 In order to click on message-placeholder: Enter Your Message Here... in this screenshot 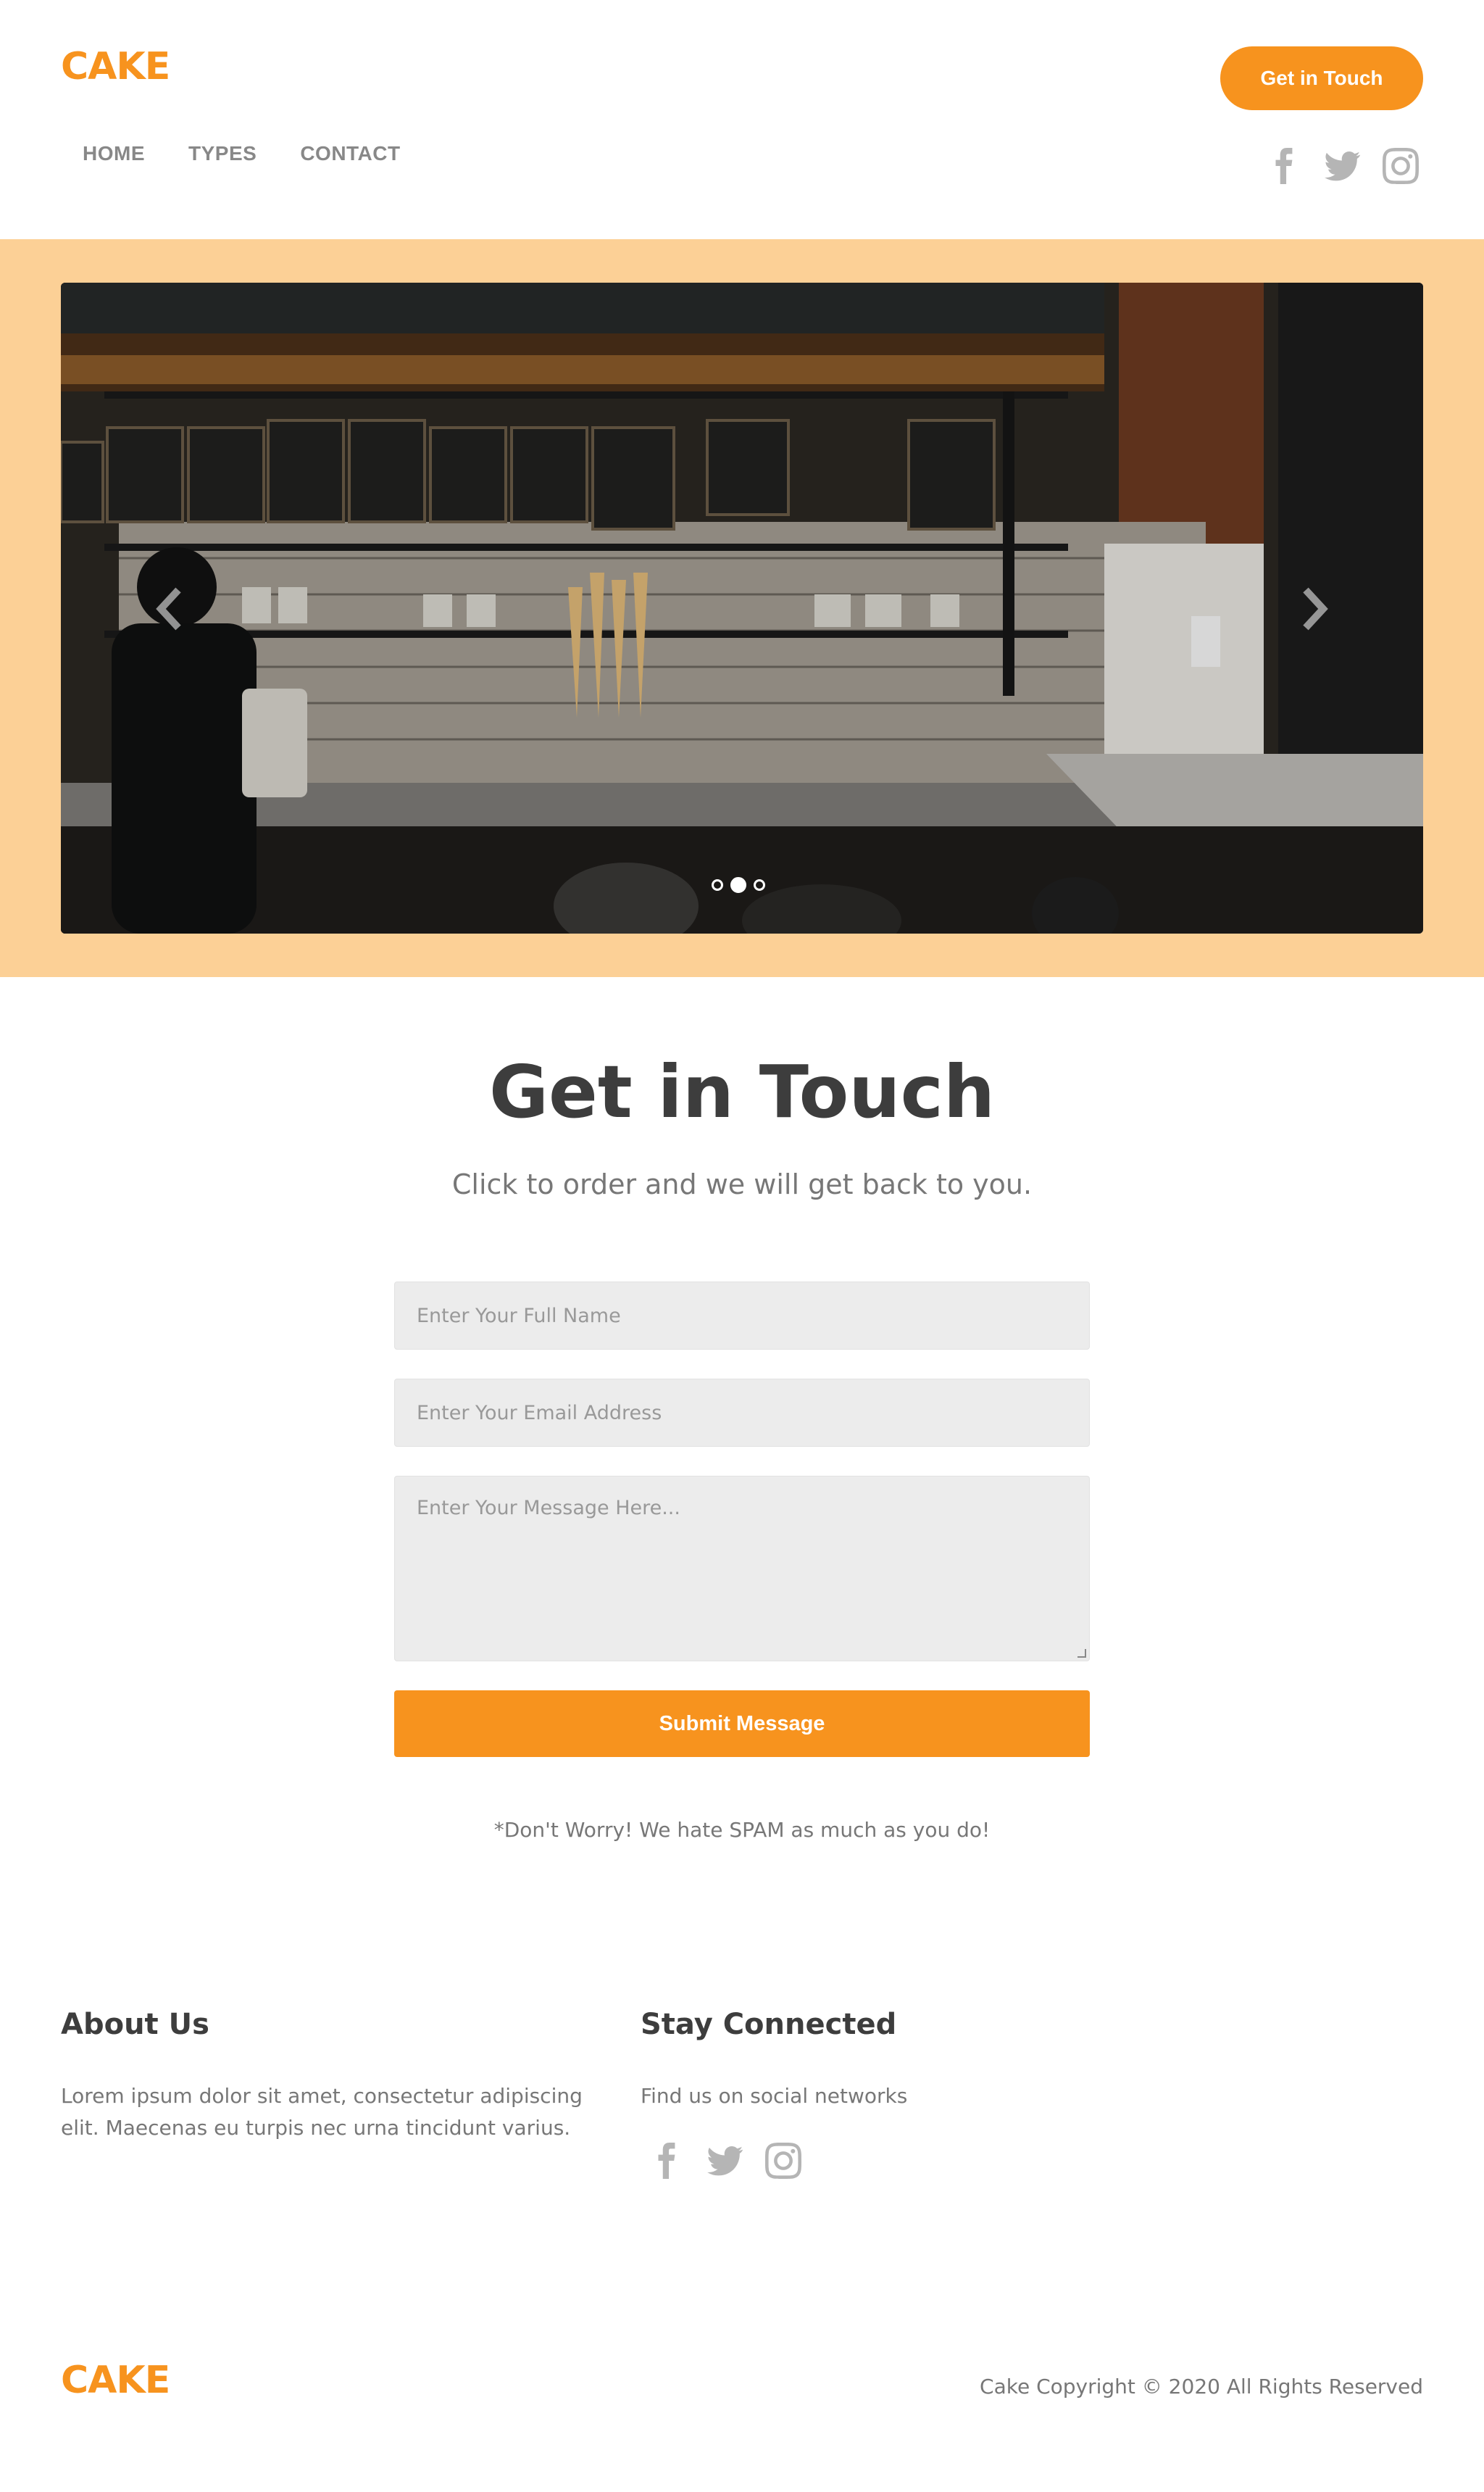, I will do `click(548, 1508)`.